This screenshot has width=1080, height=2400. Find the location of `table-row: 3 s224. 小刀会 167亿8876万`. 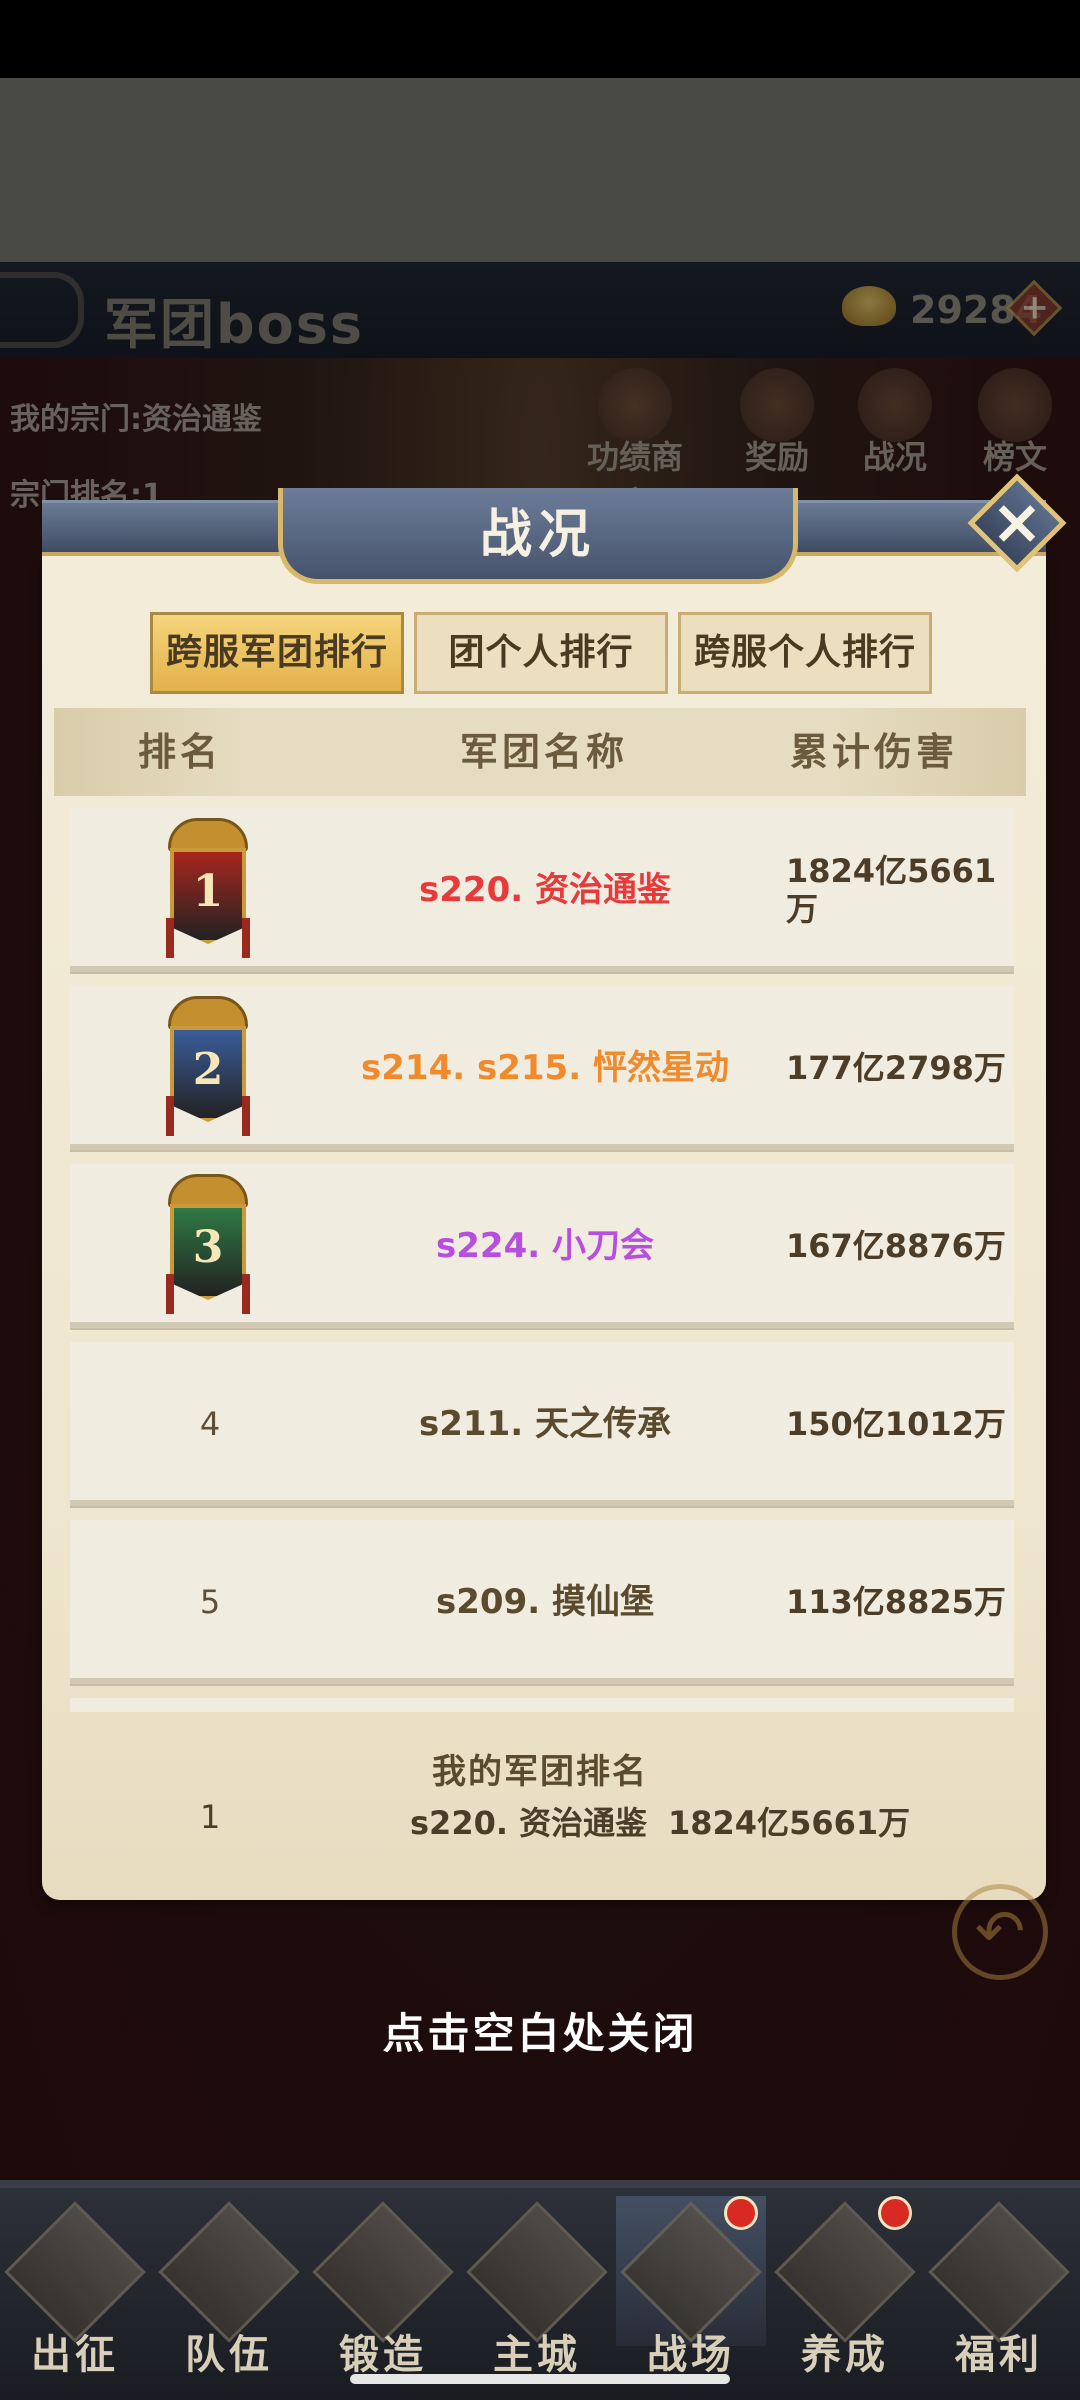

table-row: 3 s224. 小刀会 167亿8876万 is located at coordinates (542, 1246).